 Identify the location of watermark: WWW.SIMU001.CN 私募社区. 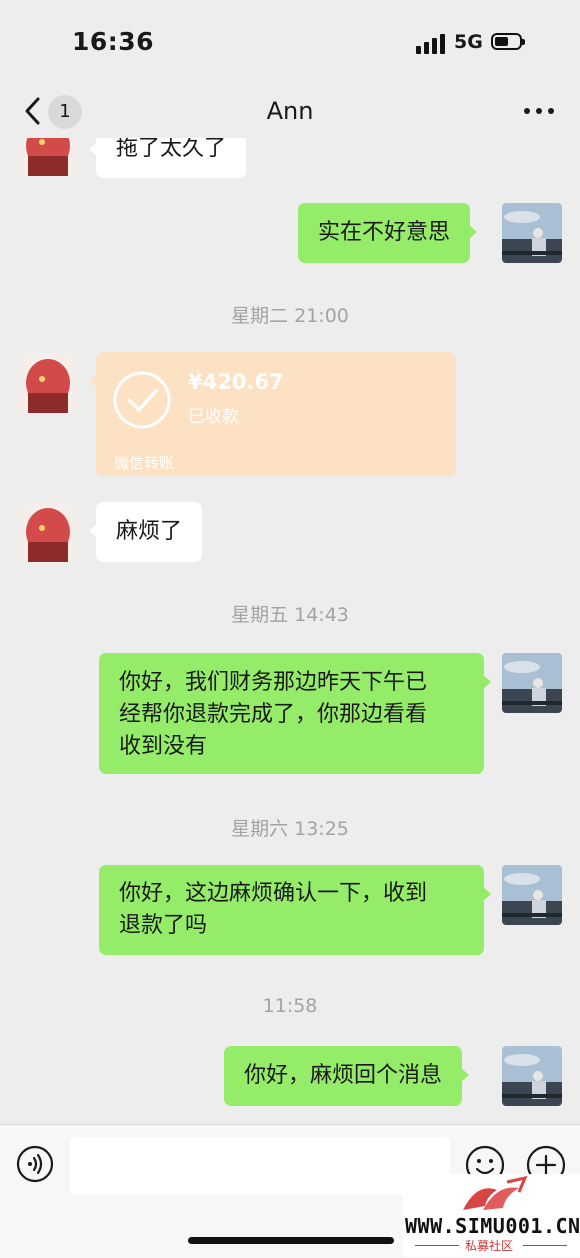
(491, 1215).